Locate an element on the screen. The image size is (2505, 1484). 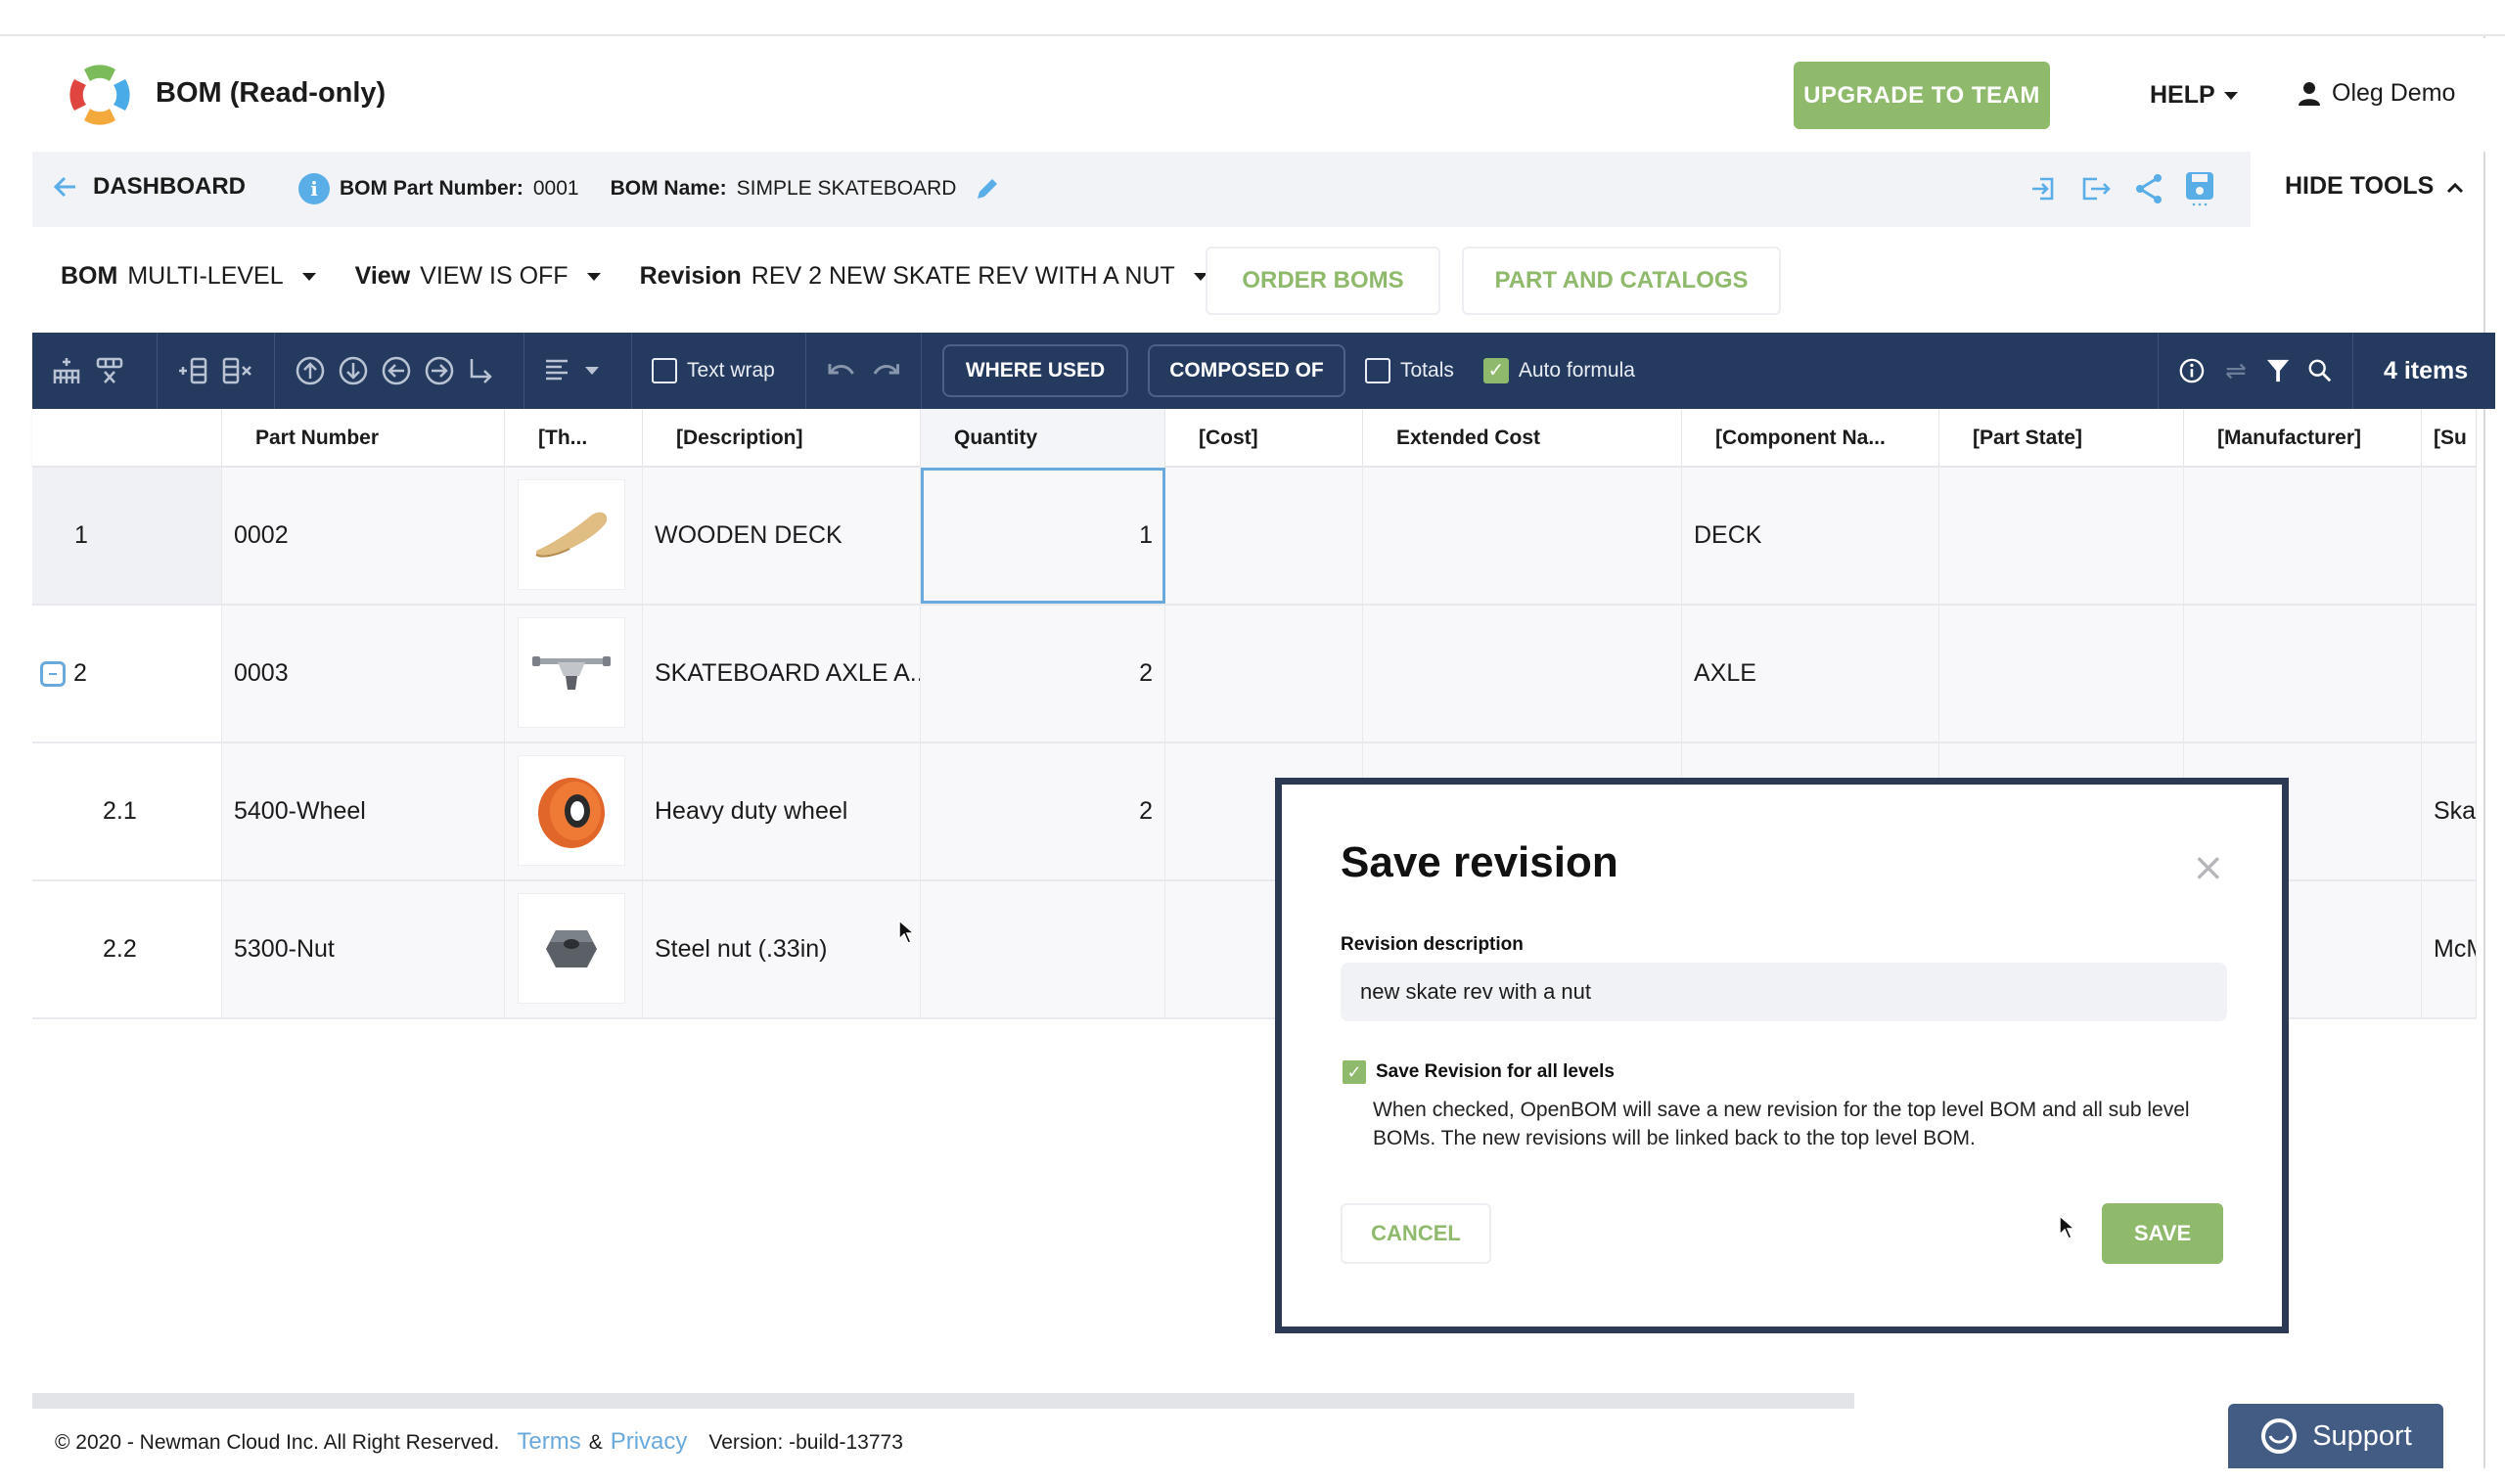
view-select: View VIEW IS OFF is located at coordinates (478, 276).